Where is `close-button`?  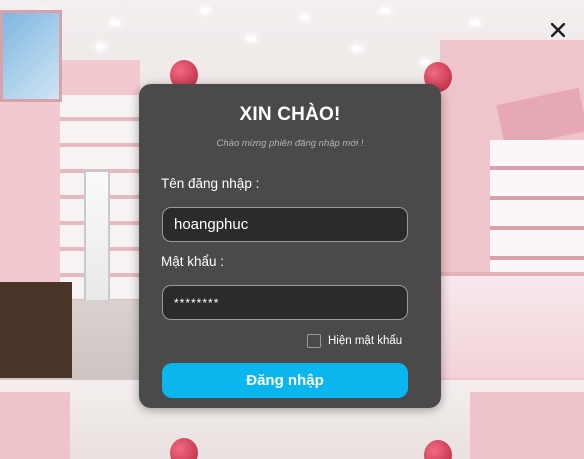
close-button is located at coordinates (558, 30).